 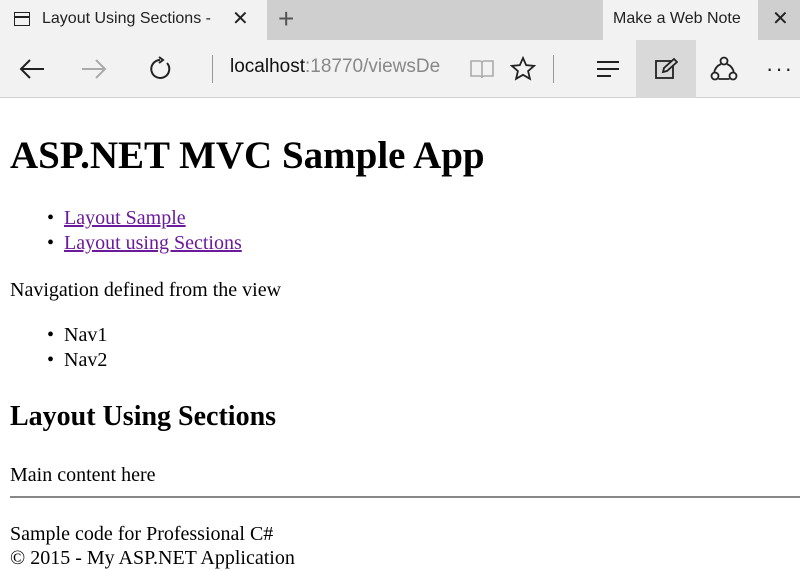 I want to click on footer-line-1: Sample code for Professional C#, so click(x=142, y=534).